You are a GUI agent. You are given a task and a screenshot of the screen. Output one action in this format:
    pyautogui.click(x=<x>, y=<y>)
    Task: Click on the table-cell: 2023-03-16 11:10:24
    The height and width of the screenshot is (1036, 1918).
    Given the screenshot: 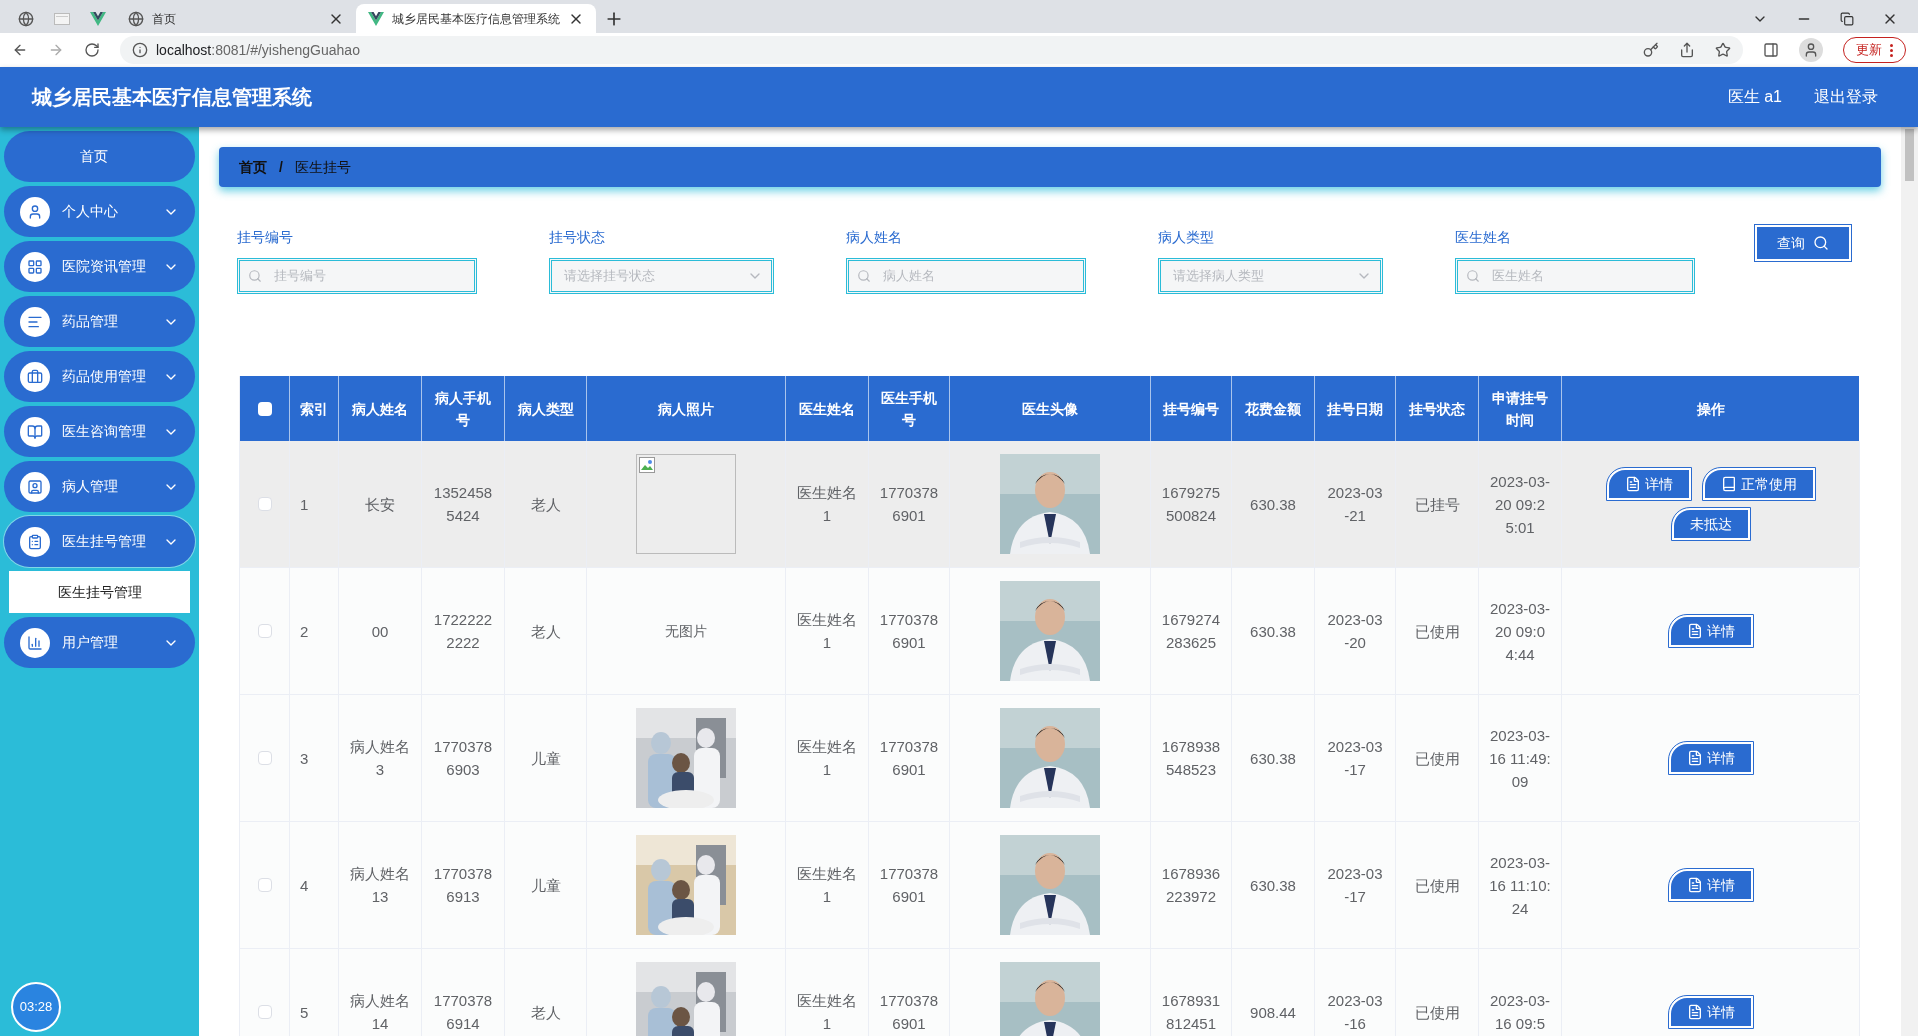 What is the action you would take?
    pyautogui.click(x=1520, y=885)
    